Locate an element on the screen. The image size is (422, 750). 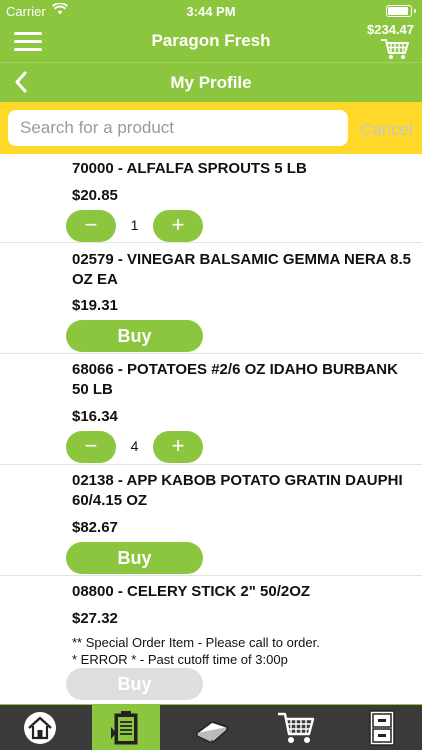
tab-bar is located at coordinates (211, 727).